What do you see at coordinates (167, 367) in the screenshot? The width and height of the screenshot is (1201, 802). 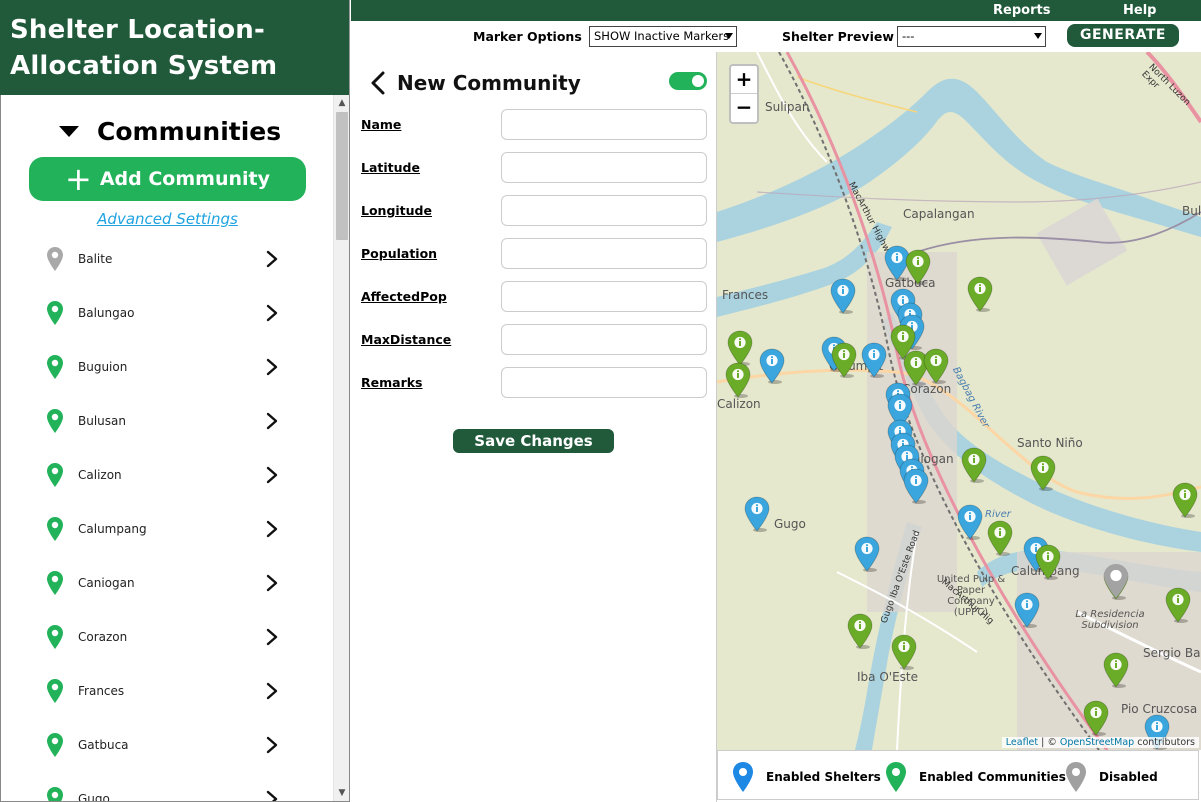 I see `community-list-item: Buguion` at bounding box center [167, 367].